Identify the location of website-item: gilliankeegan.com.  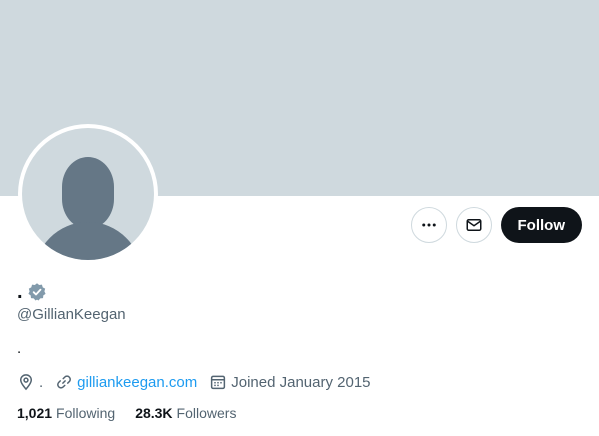
(126, 382).